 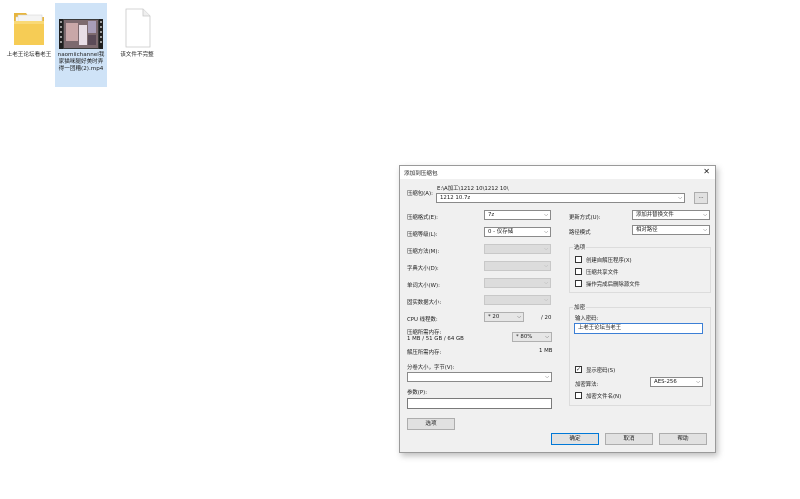 I want to click on level-label: 压缩等级(L):, so click(x=422, y=235).